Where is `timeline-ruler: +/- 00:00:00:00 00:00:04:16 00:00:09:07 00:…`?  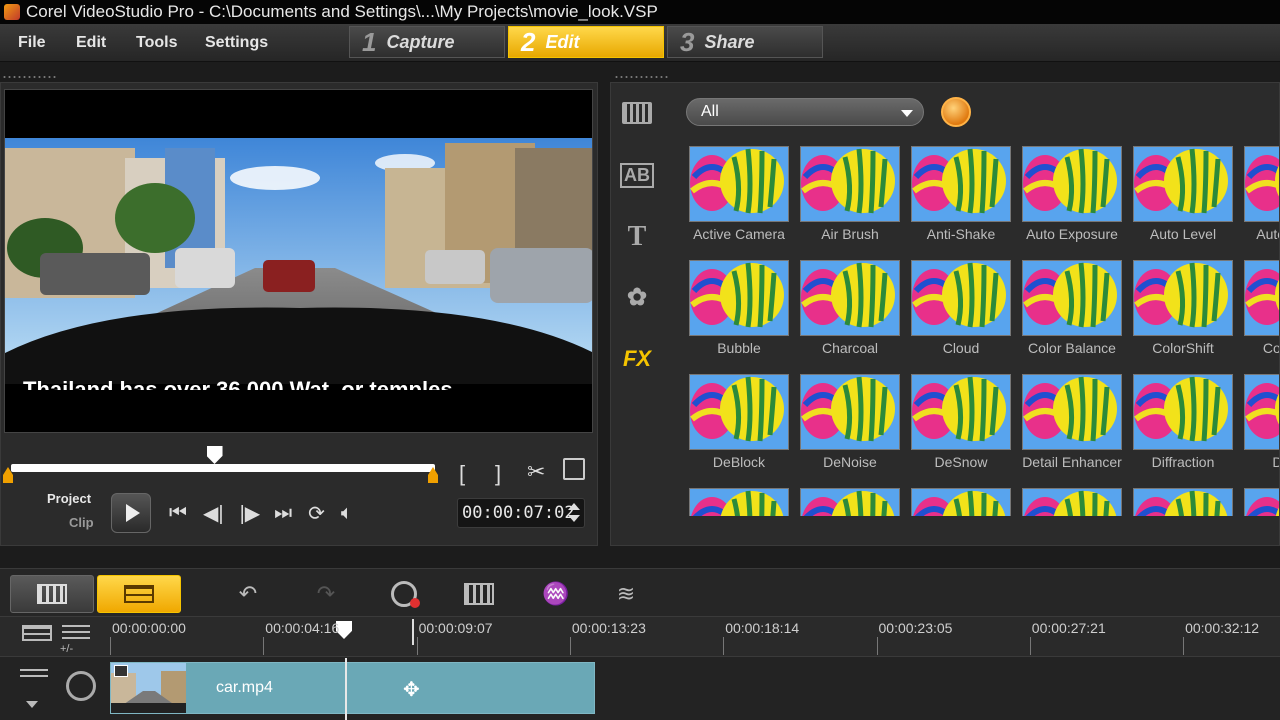
timeline-ruler: +/- 00:00:00:00 00:00:04:16 00:00:09:07 00:… is located at coordinates (640, 636).